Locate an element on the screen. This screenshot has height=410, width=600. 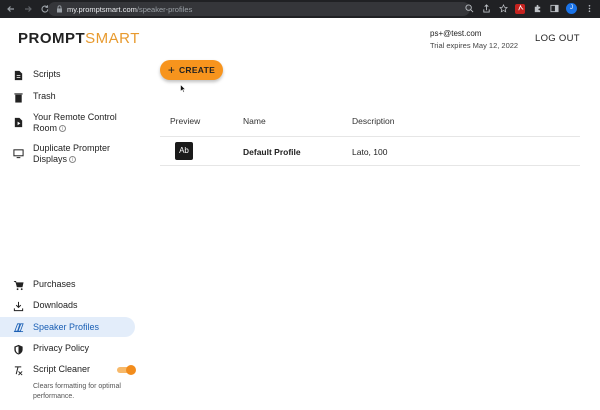
back-button is located at coordinates (11, 9).